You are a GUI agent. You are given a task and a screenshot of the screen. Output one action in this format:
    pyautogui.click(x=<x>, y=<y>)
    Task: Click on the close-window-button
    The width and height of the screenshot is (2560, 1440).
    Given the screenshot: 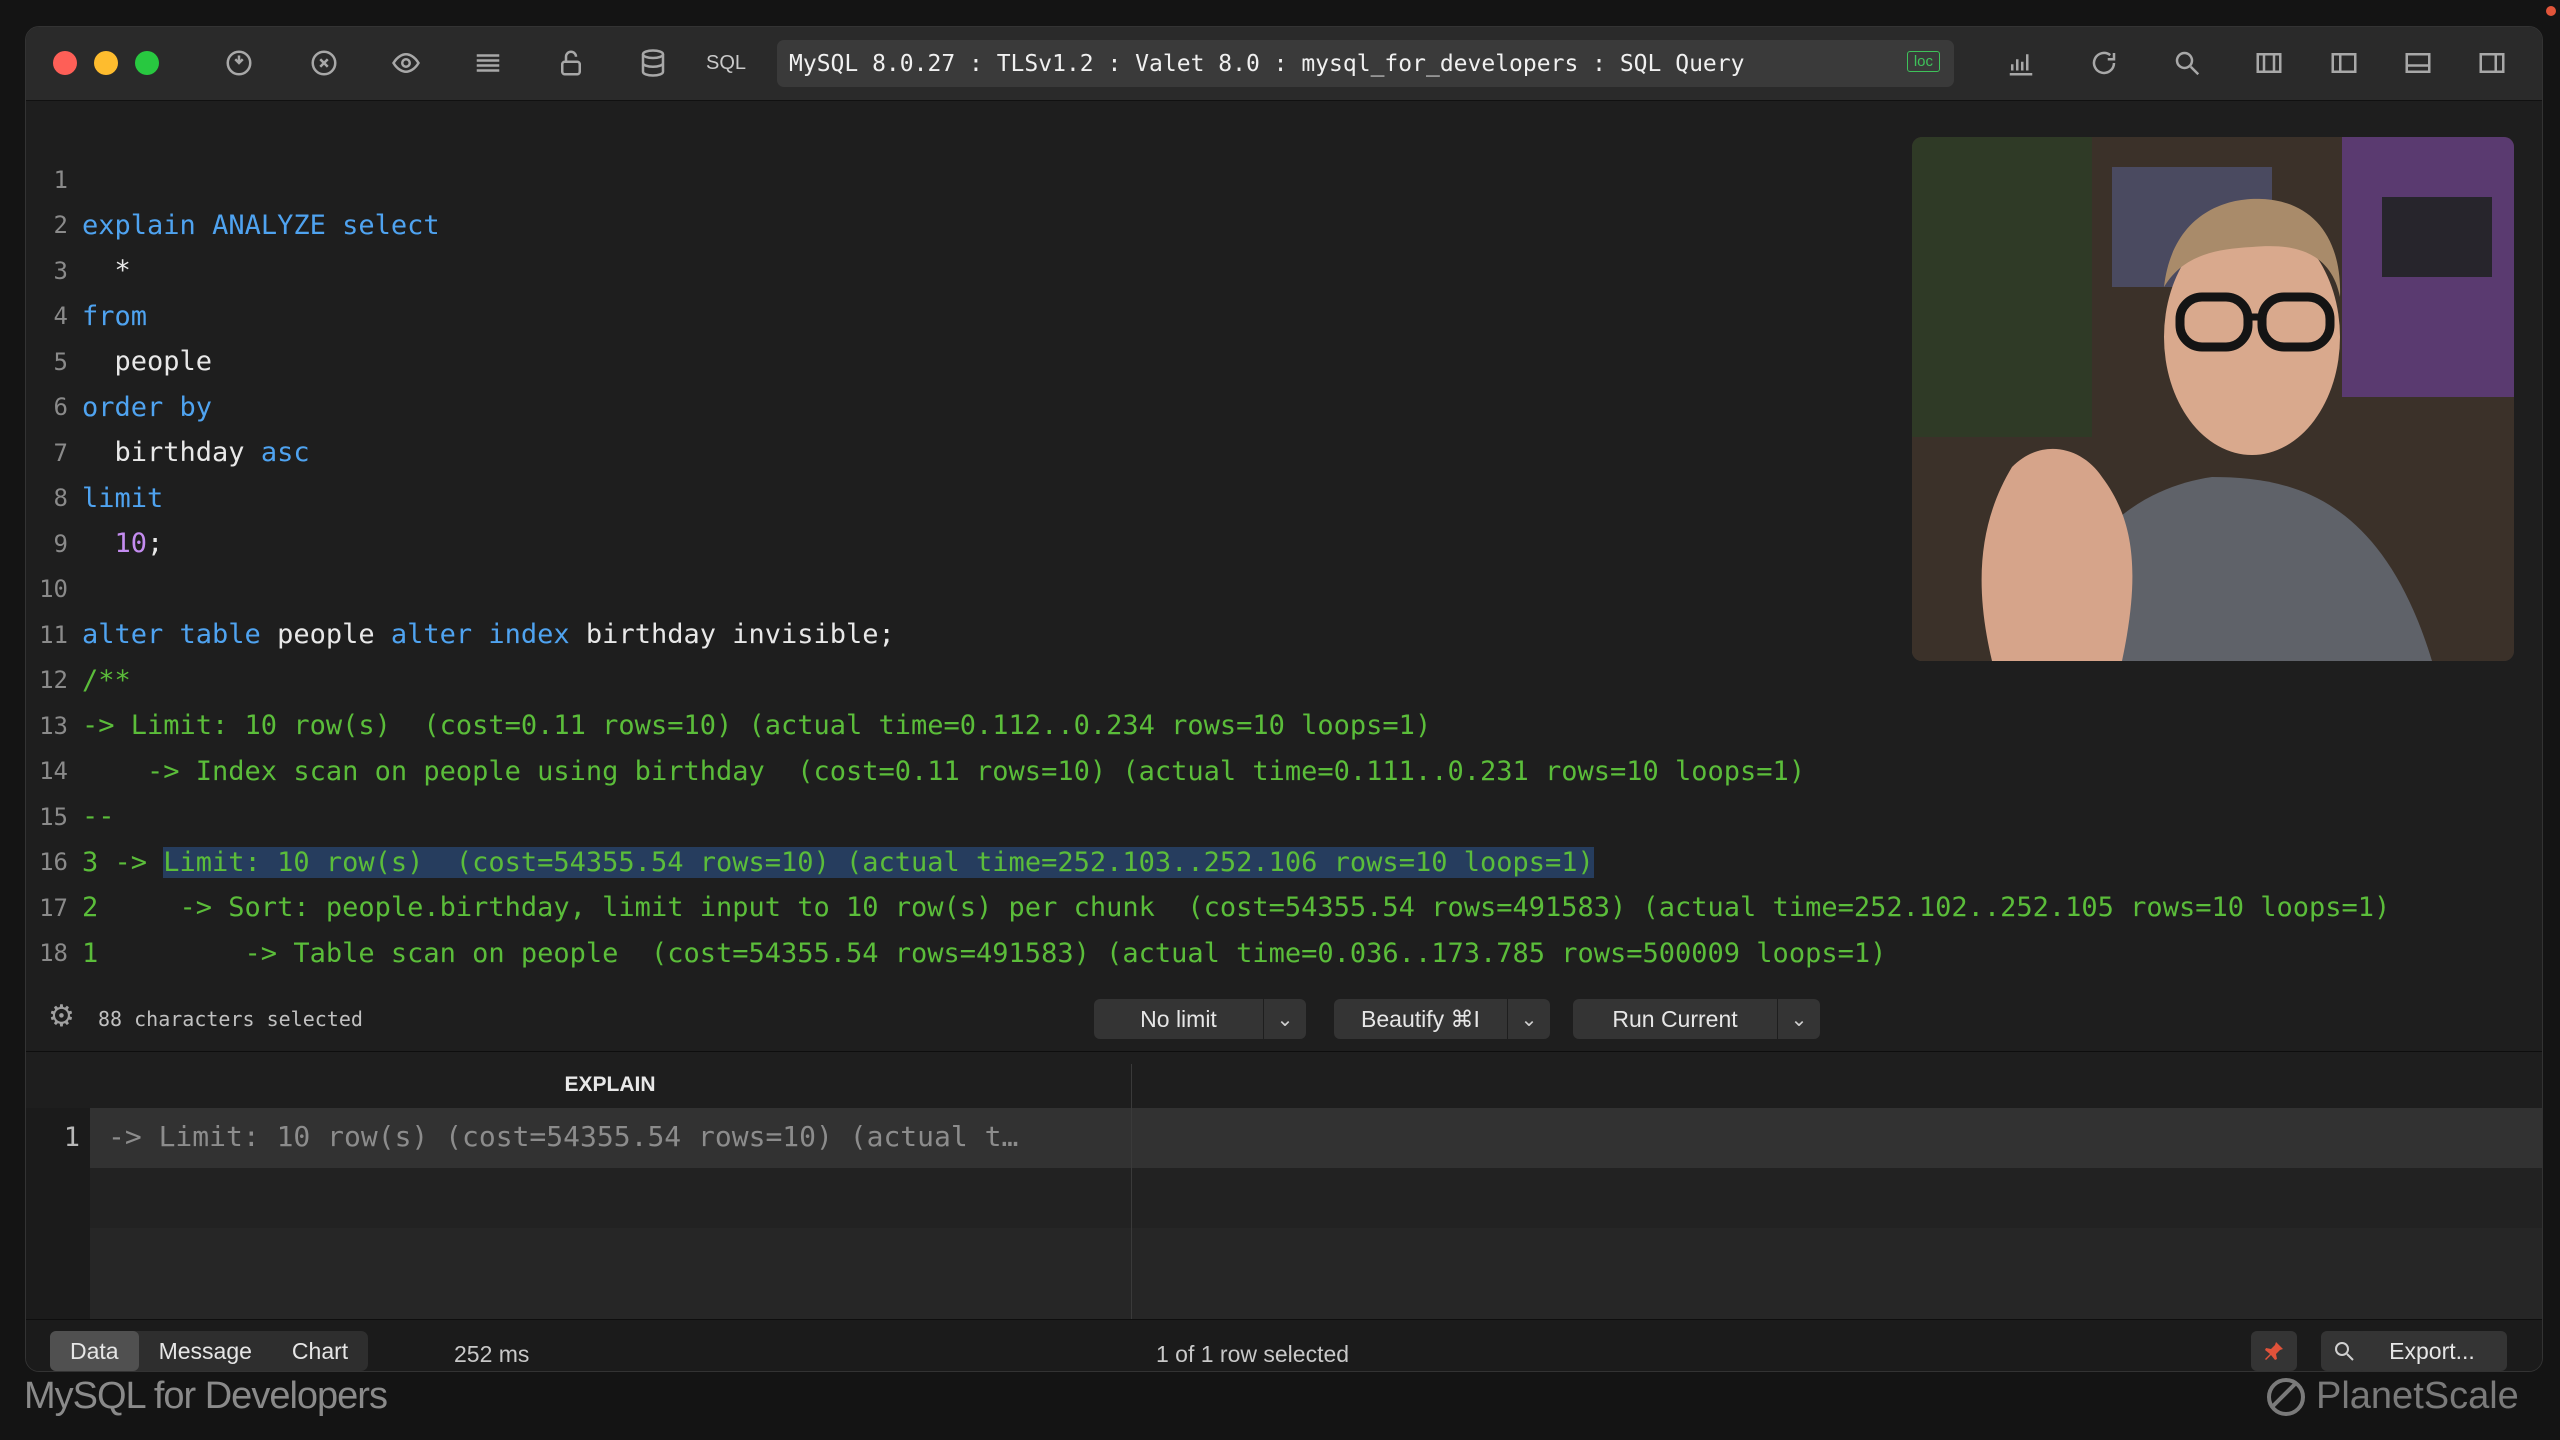 What is the action you would take?
    pyautogui.click(x=65, y=63)
    